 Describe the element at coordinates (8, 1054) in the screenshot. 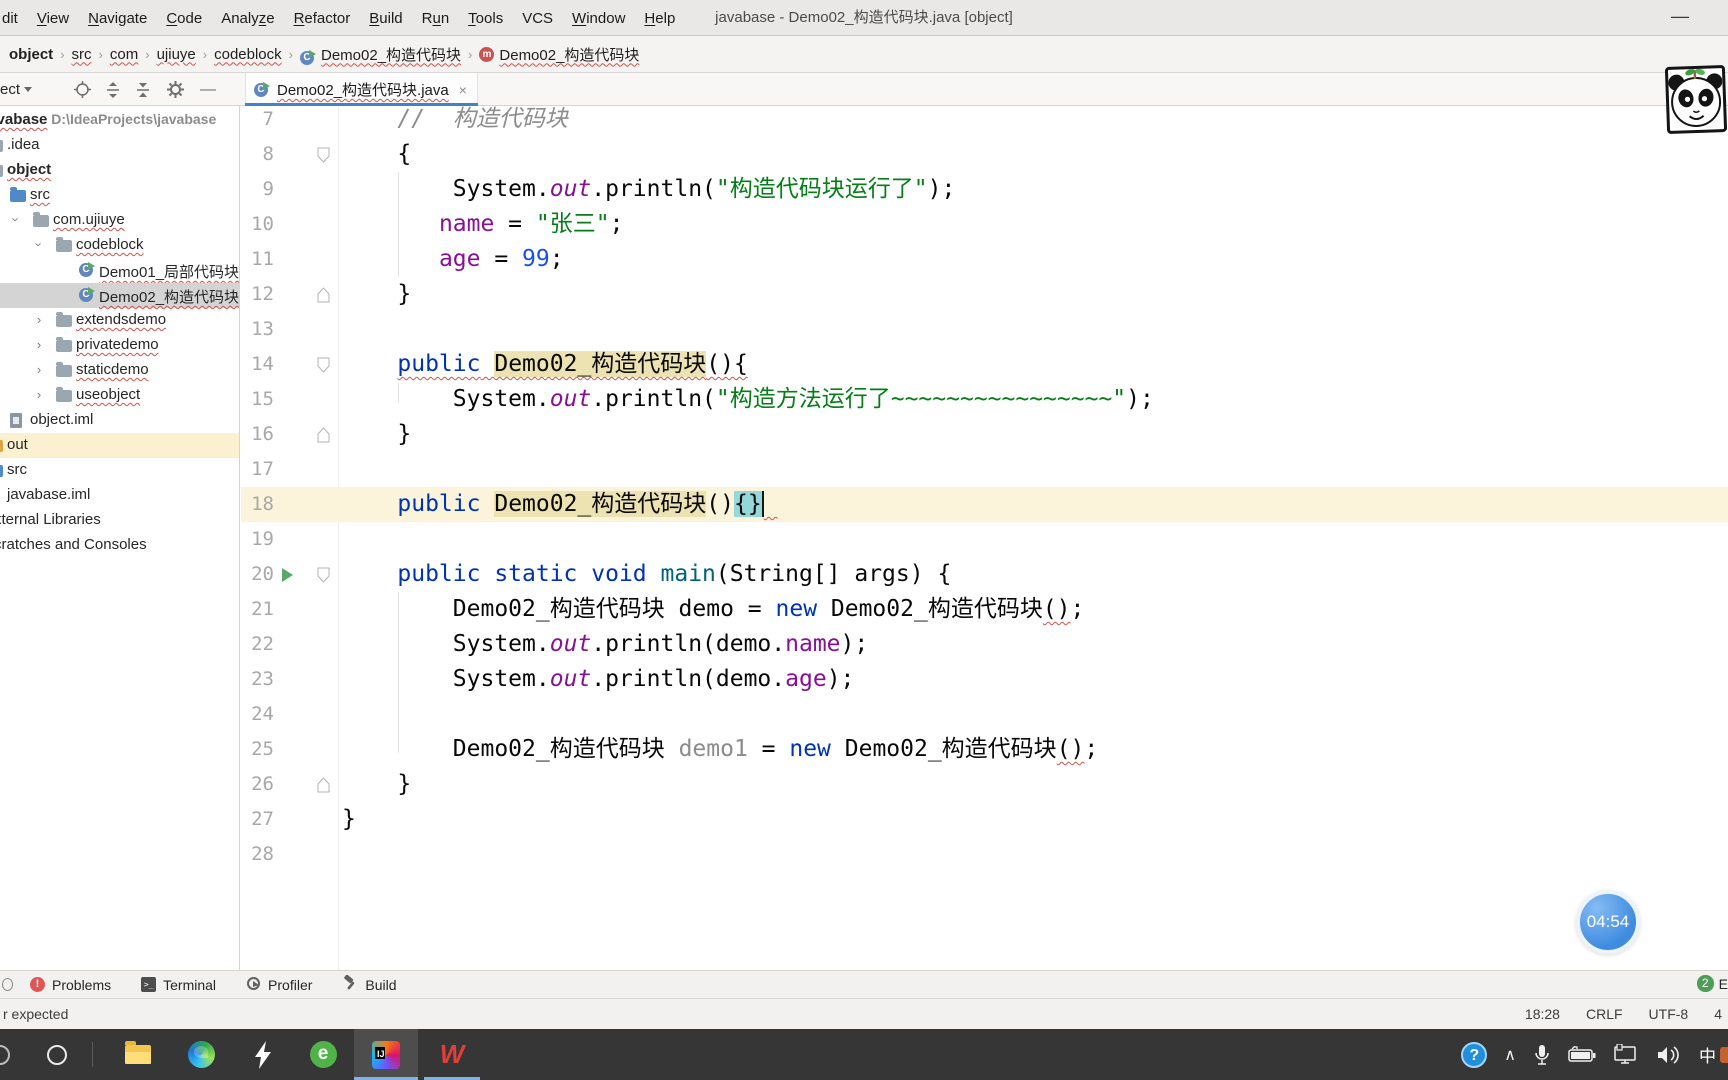

I see `start-button-clipped` at that location.